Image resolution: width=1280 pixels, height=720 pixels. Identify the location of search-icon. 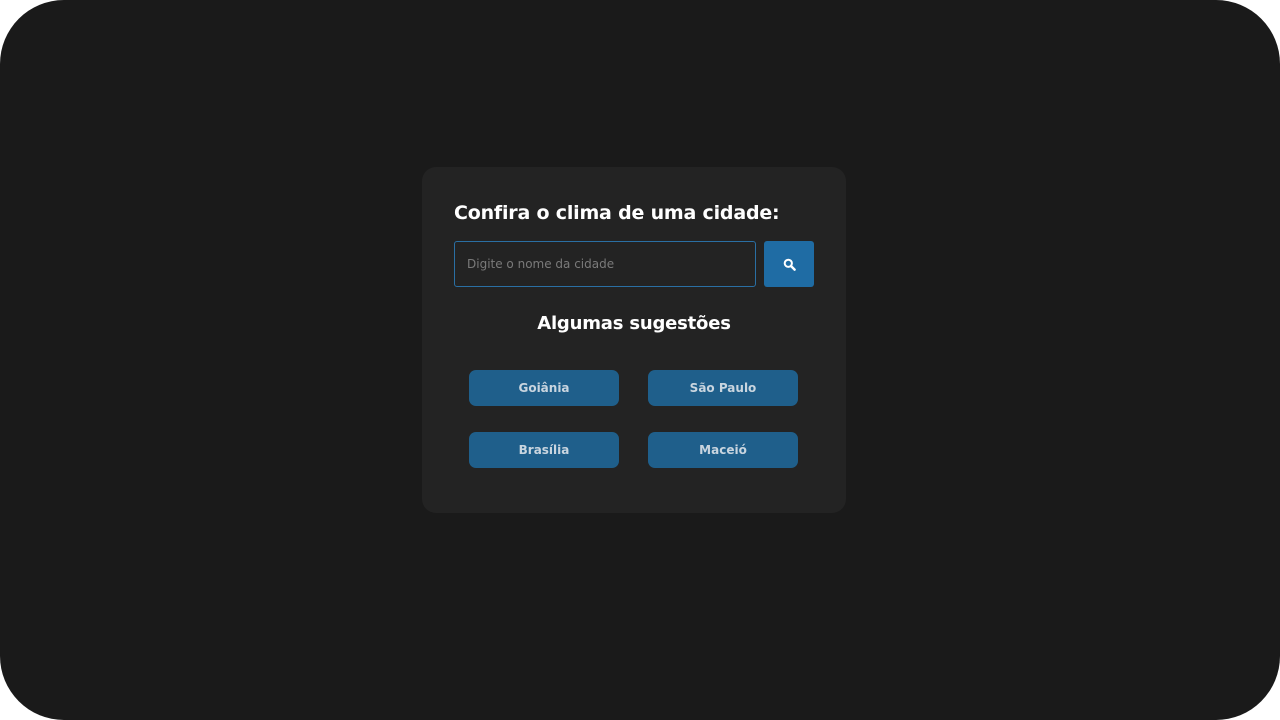
(789, 264).